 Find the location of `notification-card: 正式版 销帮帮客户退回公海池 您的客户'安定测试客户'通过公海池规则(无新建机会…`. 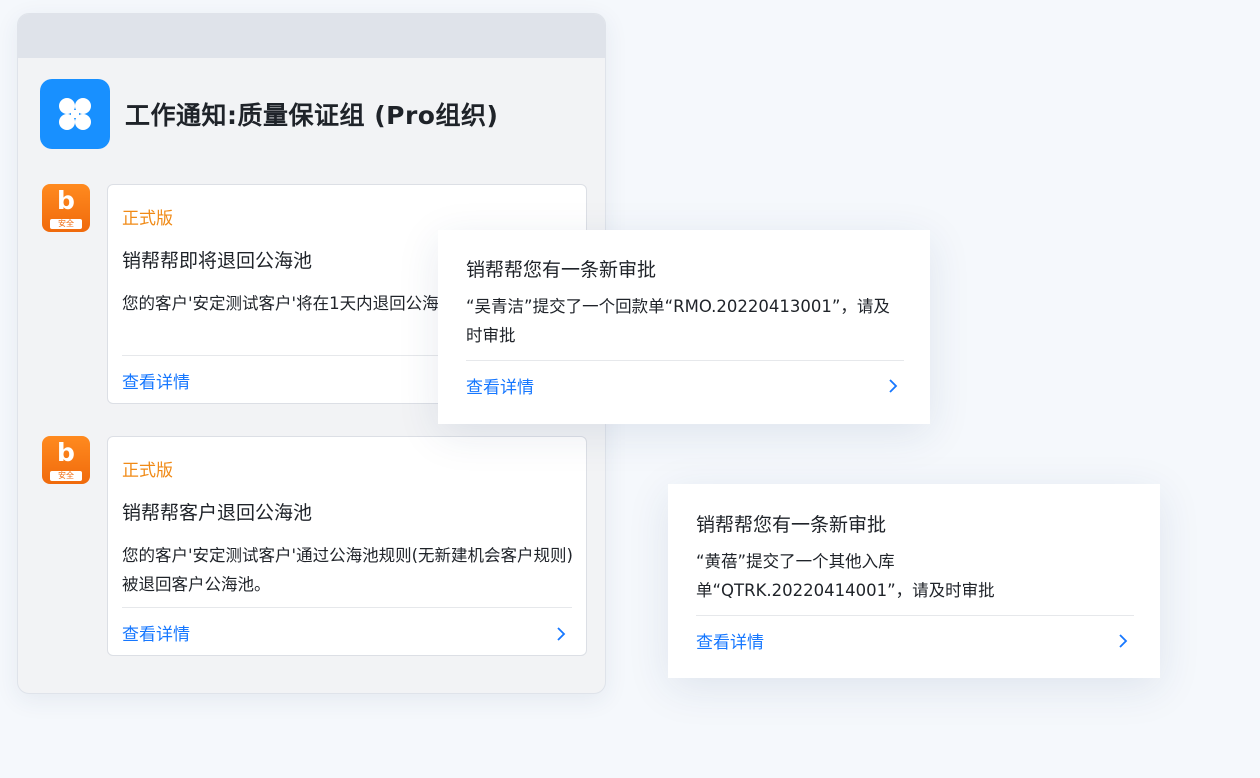

notification-card: 正式版 销帮帮客户退回公海池 您的客户'安定测试客户'通过公海池规则(无新建机会… is located at coordinates (347, 546).